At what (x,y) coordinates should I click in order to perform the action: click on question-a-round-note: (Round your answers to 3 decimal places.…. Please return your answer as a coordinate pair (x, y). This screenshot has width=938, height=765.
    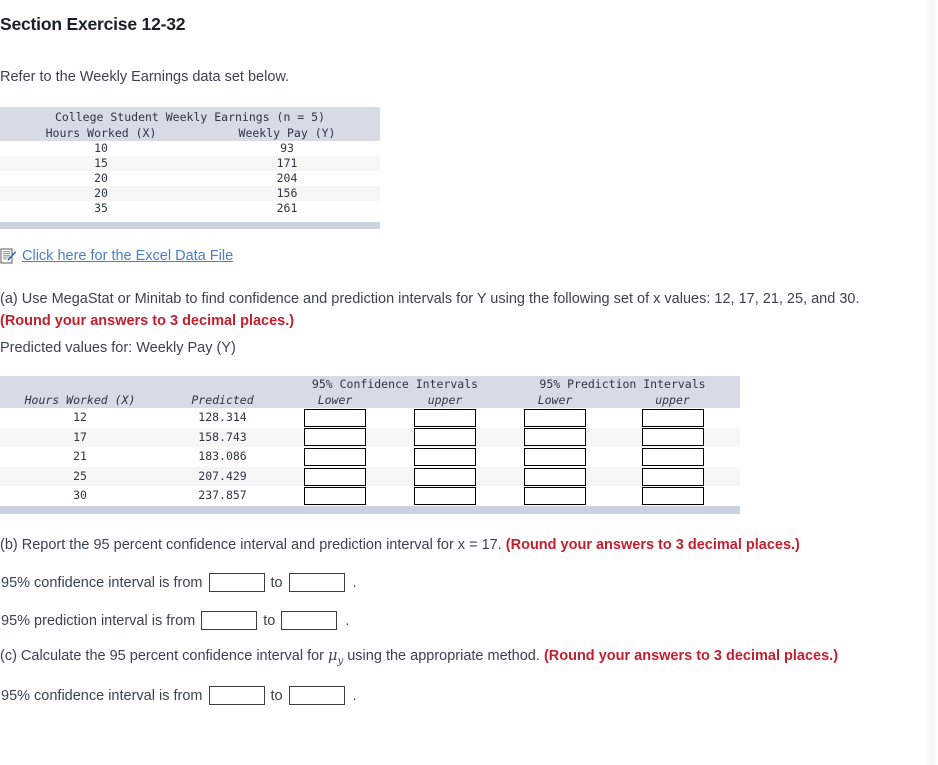
    Looking at the image, I should click on (147, 321).